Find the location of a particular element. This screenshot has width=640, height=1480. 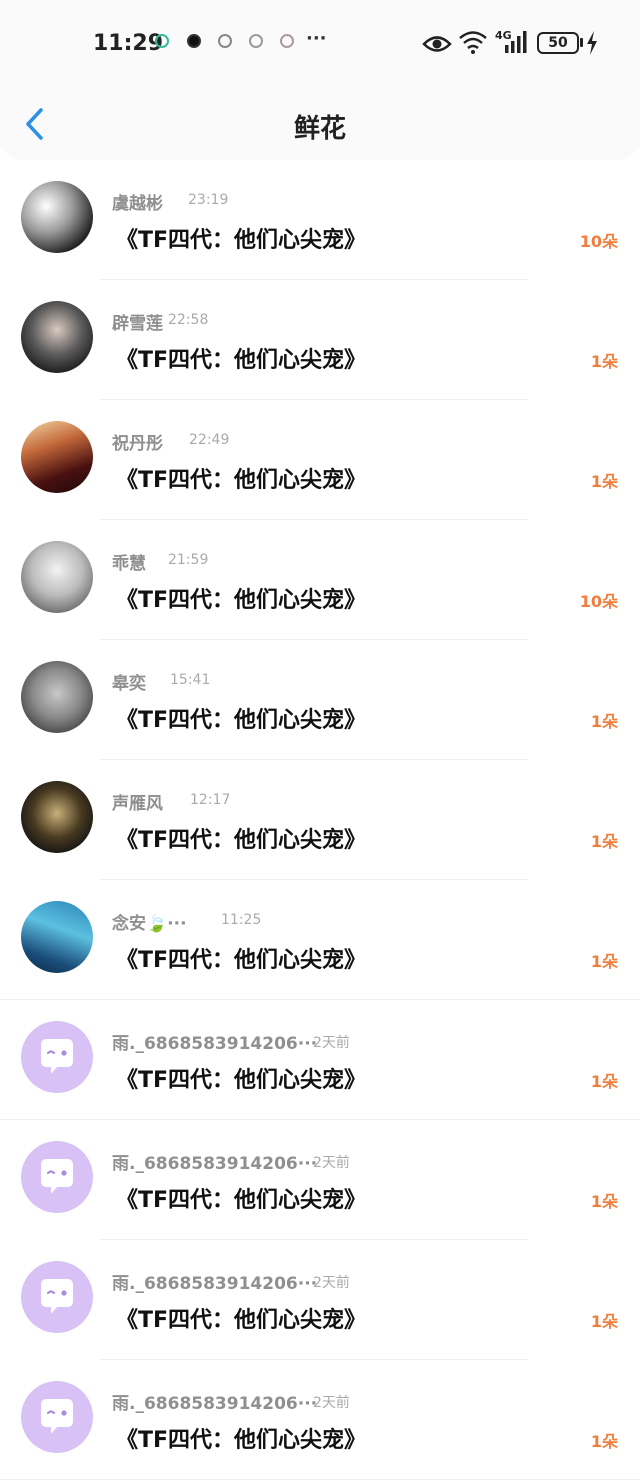

page-title: 鲜花 is located at coordinates (319, 129).